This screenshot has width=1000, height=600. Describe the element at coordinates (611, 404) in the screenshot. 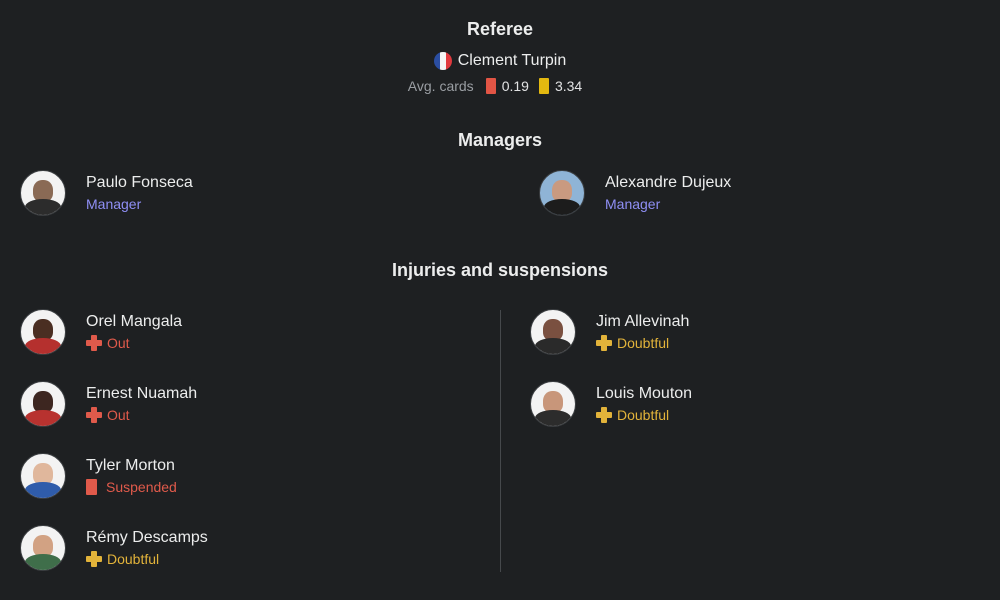

I see `injury-item: Louis Mouton Doubtful` at that location.